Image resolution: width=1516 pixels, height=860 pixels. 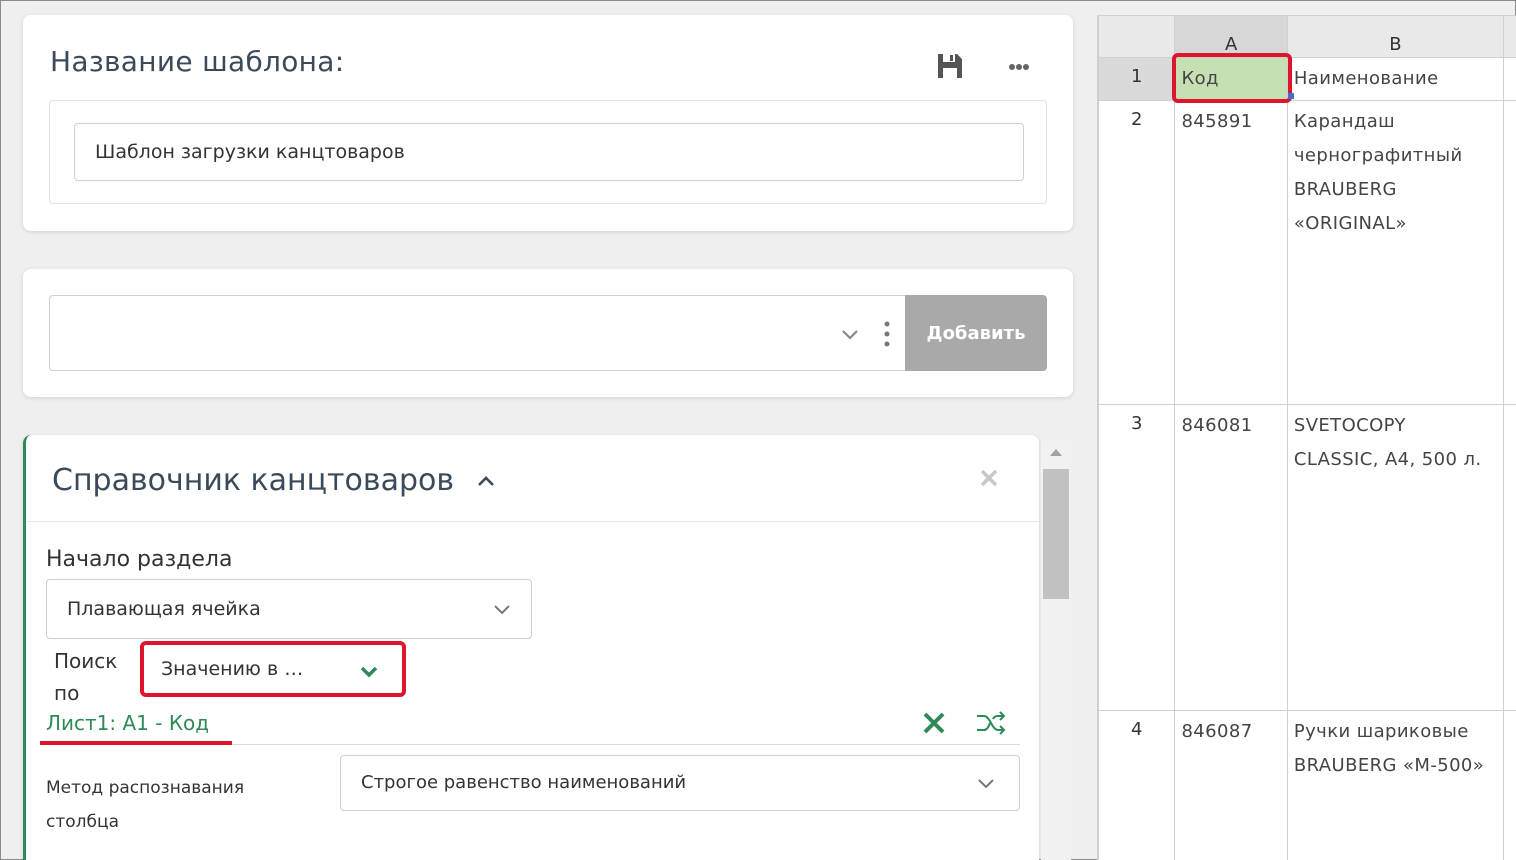 What do you see at coordinates (1509, 557) in the screenshot?
I see `cell-c3` at bounding box center [1509, 557].